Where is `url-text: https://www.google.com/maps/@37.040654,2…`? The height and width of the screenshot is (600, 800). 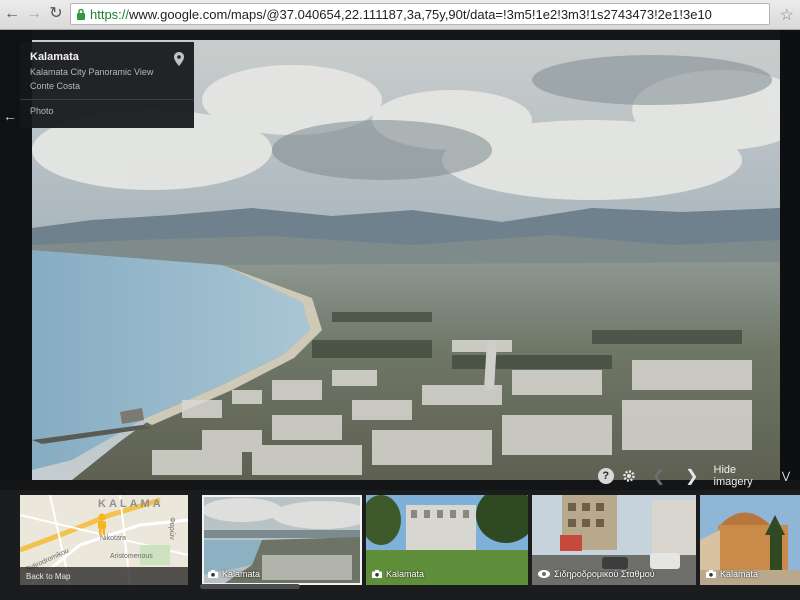 url-text: https://www.google.com/maps/@37.040654,2… is located at coordinates (401, 14).